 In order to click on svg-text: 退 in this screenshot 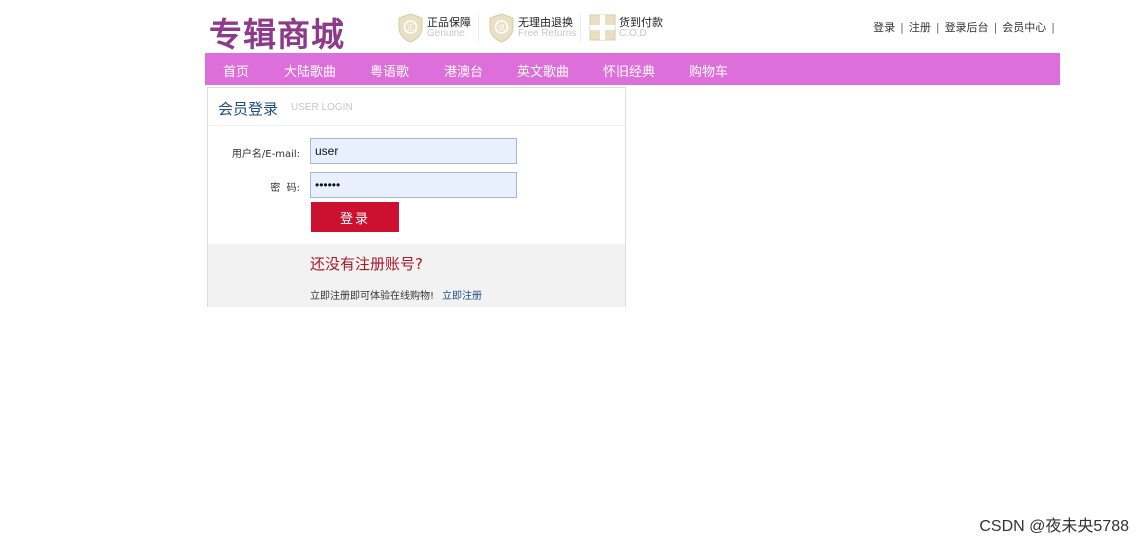, I will do `click(501, 27)`.